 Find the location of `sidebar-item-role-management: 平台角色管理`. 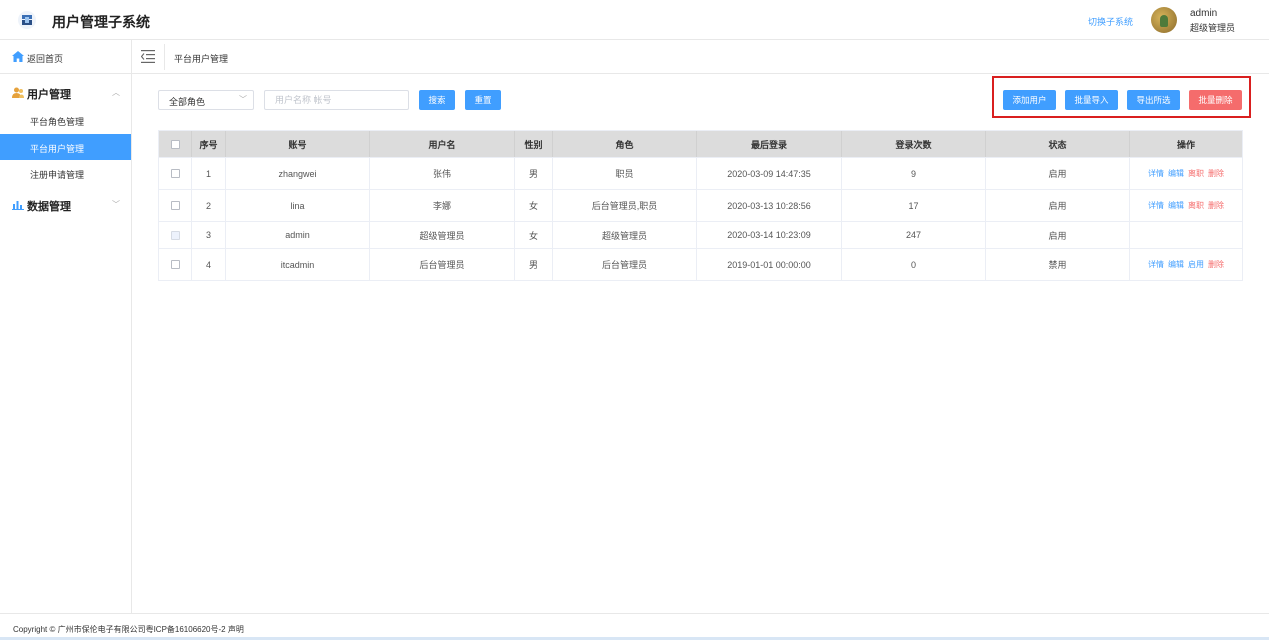

sidebar-item-role-management: 平台角色管理 is located at coordinates (65, 120).